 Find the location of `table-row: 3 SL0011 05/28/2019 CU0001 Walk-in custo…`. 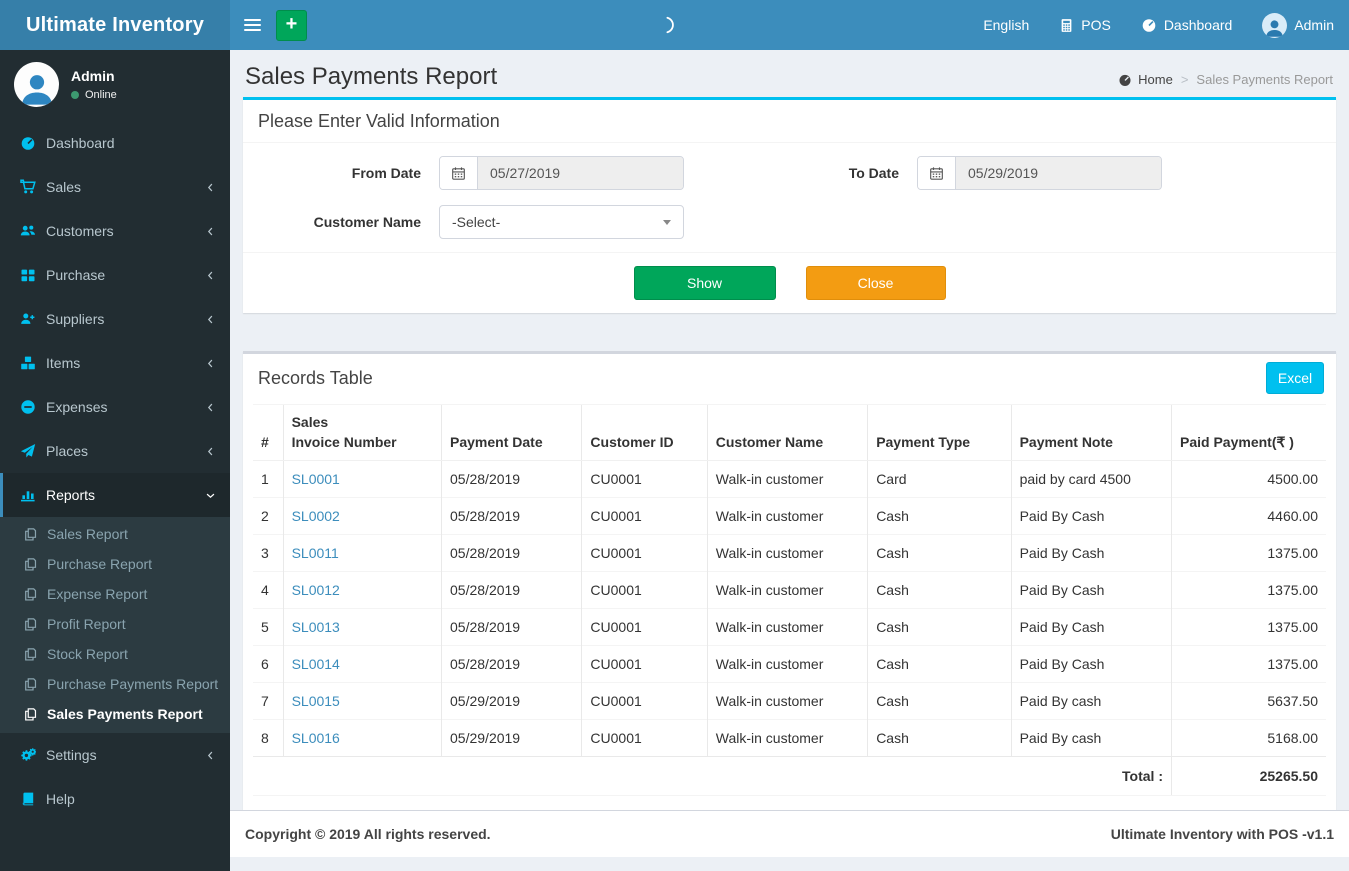

table-row: 3 SL0011 05/28/2019 CU0001 Walk-in custo… is located at coordinates (789, 553).